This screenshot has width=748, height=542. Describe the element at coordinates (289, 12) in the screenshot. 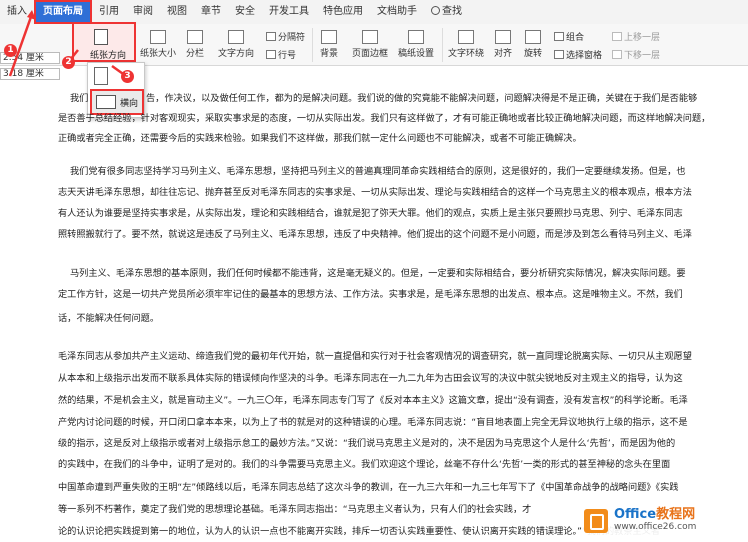

I see `menu-developer: 开发工具` at that location.